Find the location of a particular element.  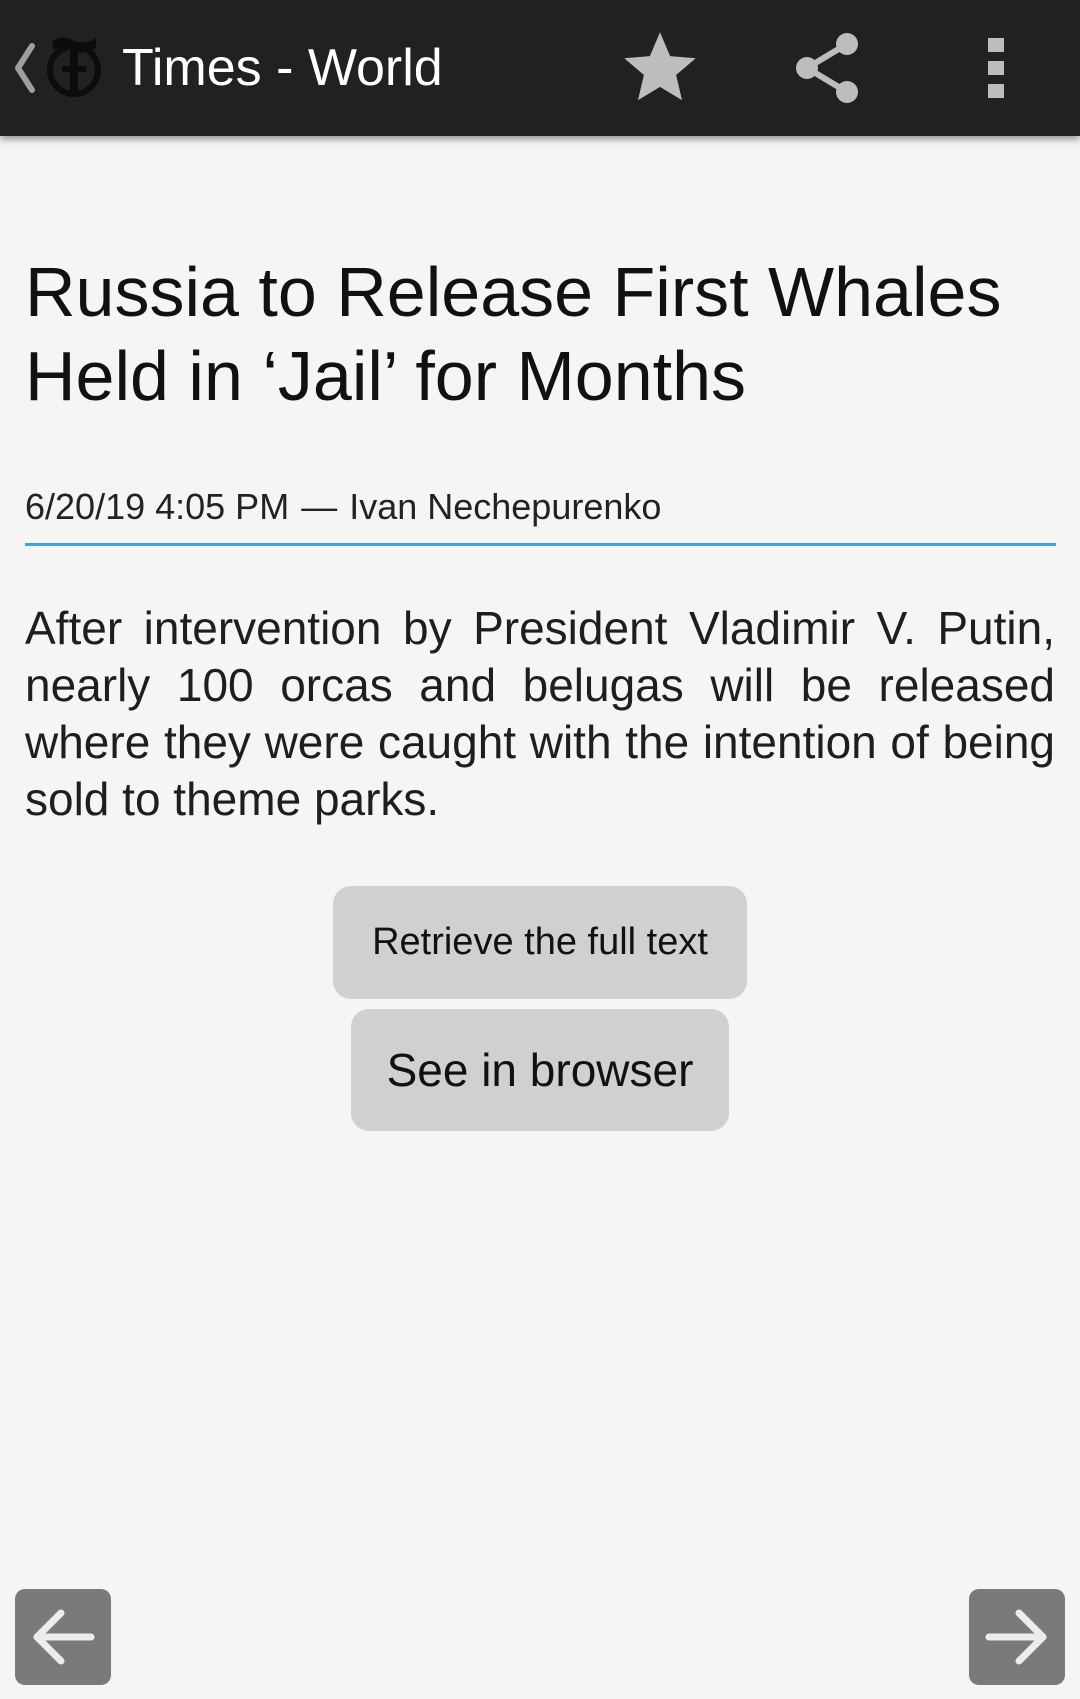

retrieve-full-text-button: Retrieve the full text is located at coordinates (540, 942).